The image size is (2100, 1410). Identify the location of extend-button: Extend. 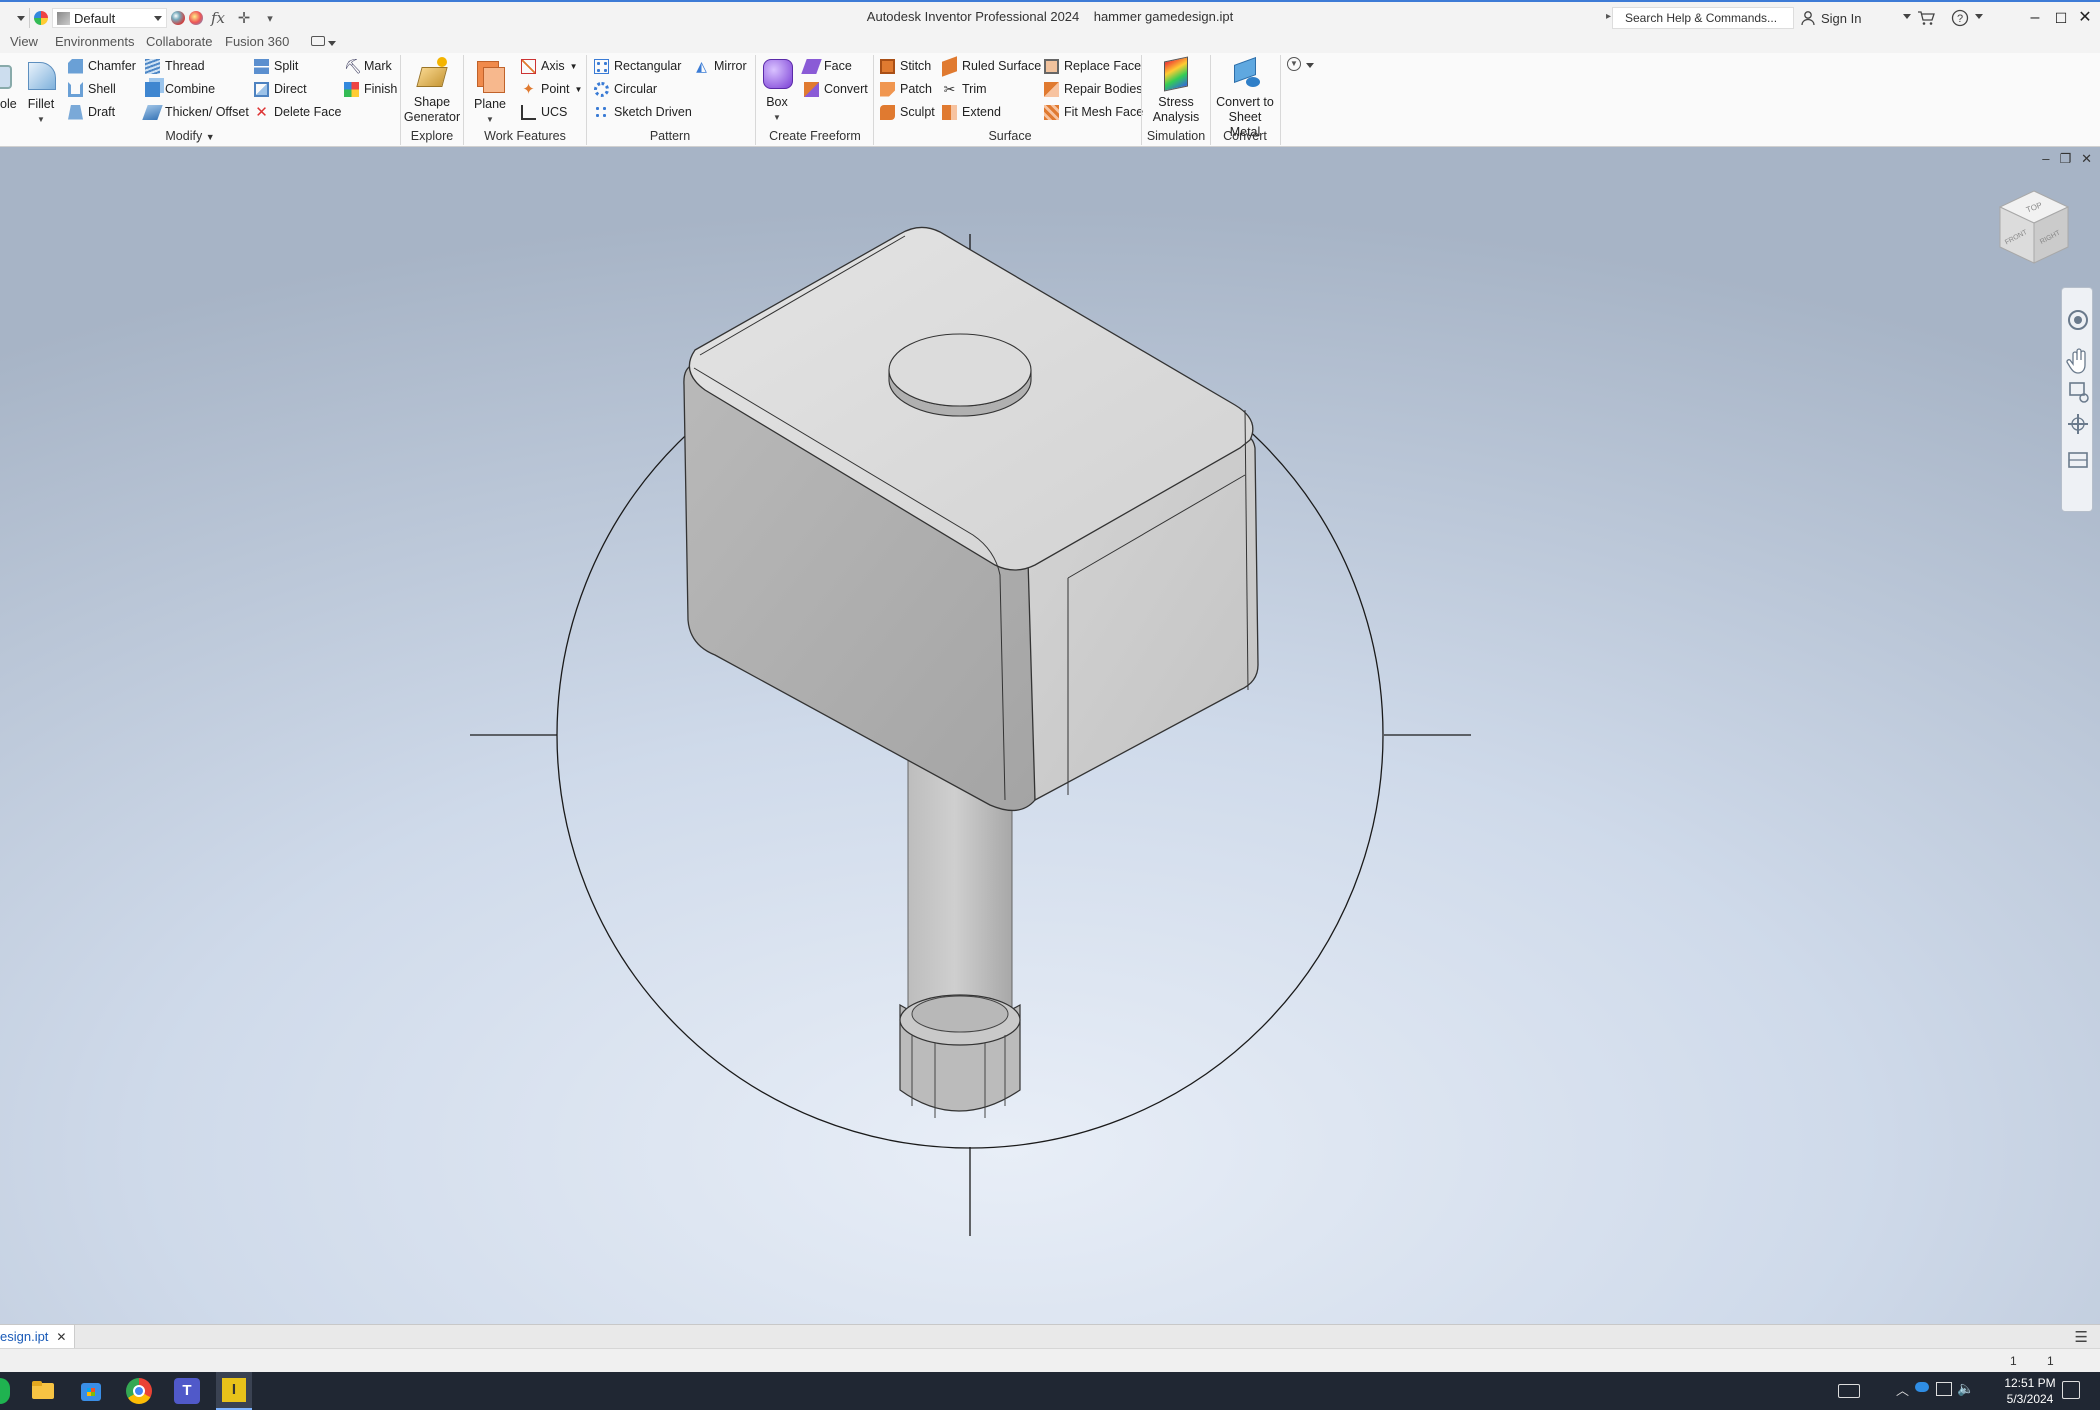
(971, 112).